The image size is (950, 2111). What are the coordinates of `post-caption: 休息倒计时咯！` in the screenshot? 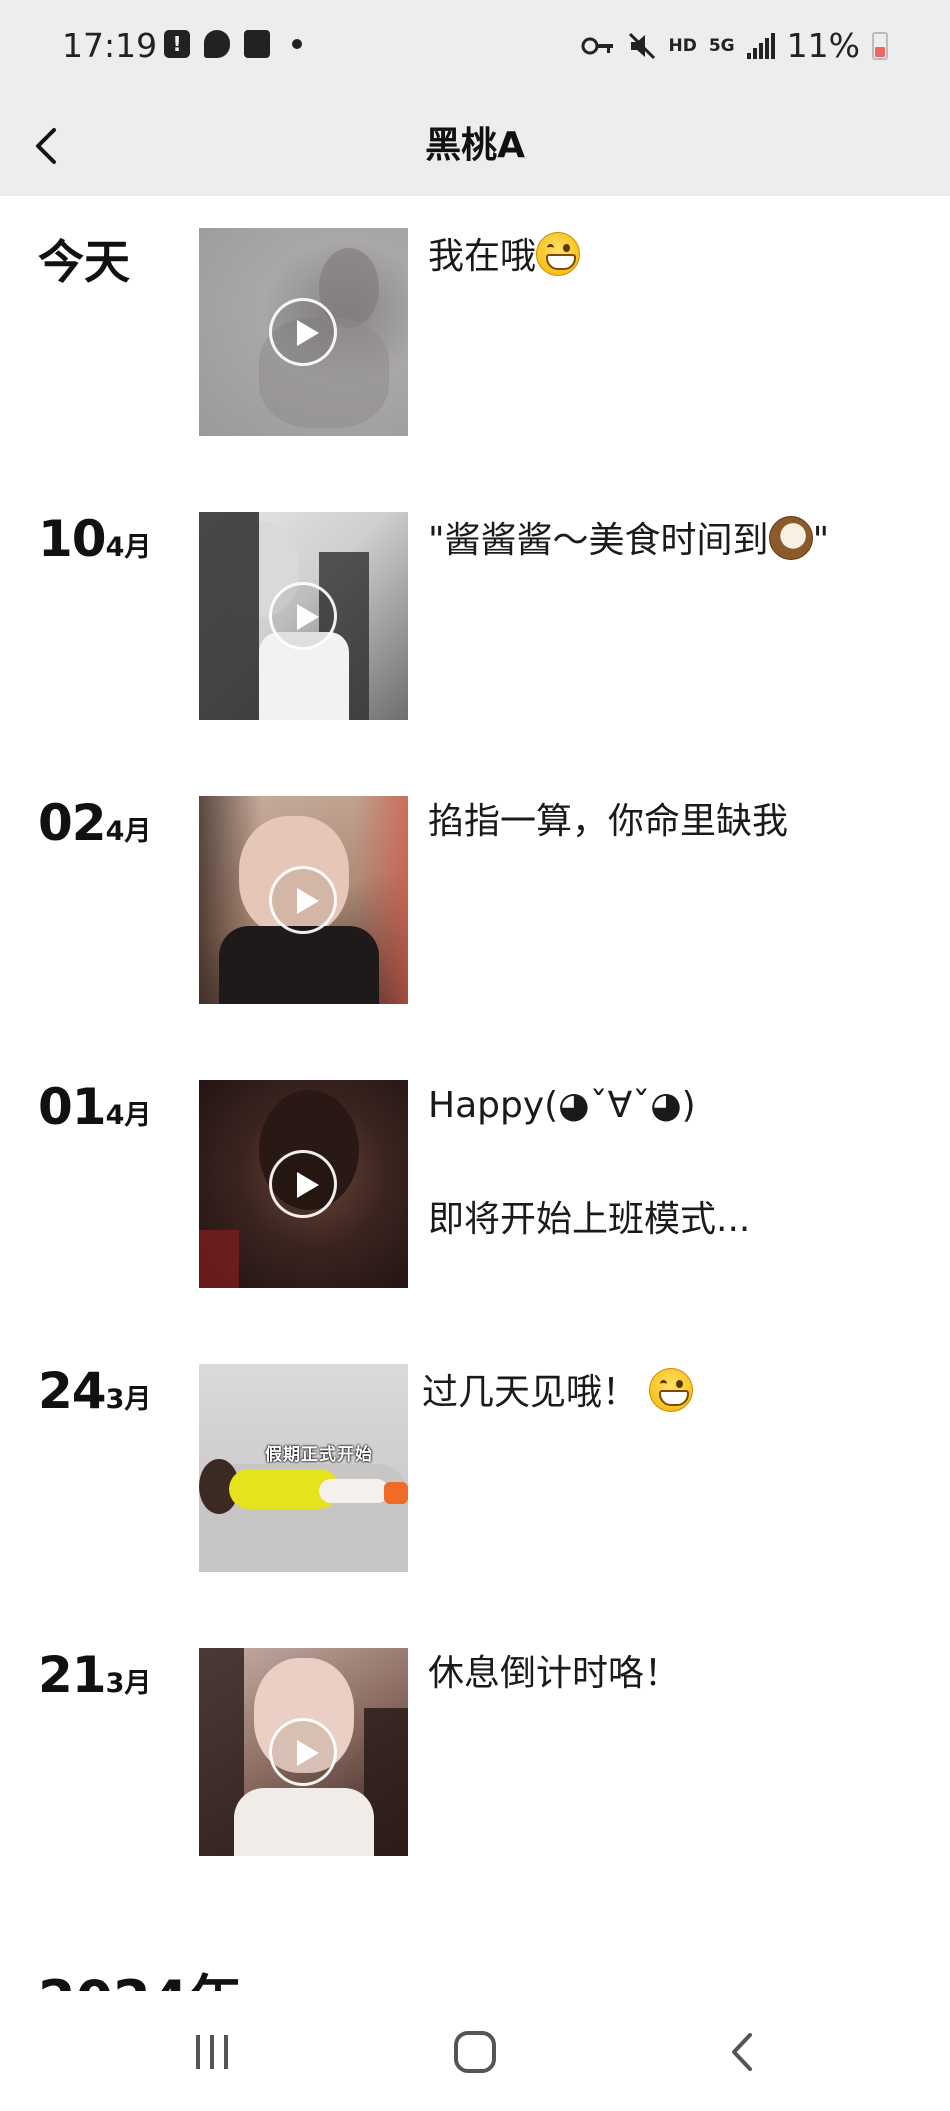 It's located at (554, 1673).